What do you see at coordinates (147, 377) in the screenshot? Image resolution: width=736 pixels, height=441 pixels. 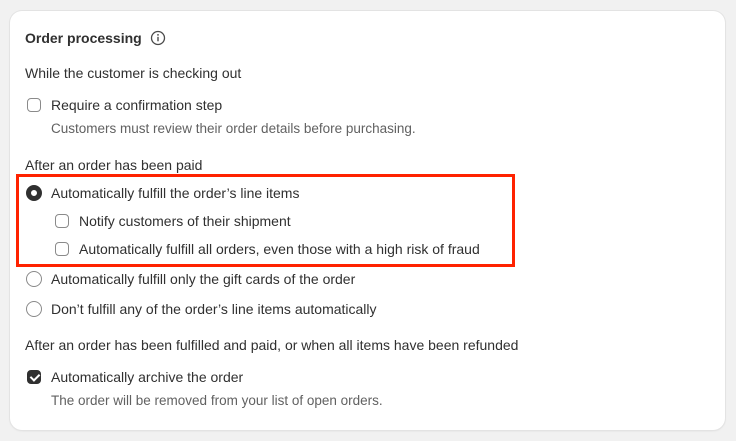 I see `auto-archive-label: Automatically archive the order` at bounding box center [147, 377].